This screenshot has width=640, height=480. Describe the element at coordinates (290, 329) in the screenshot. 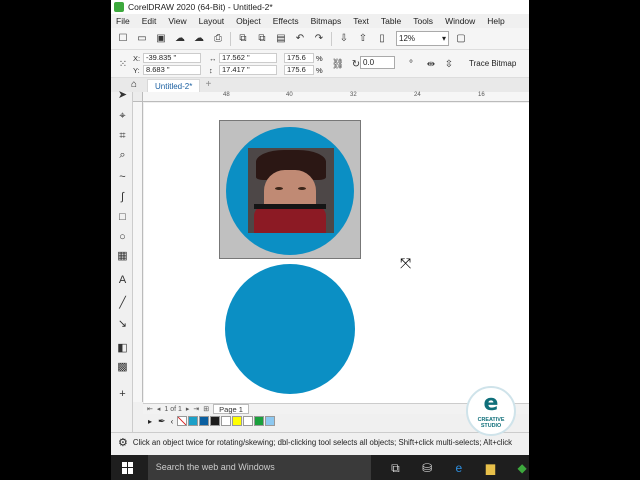

I see `blue-circle-shape` at that location.